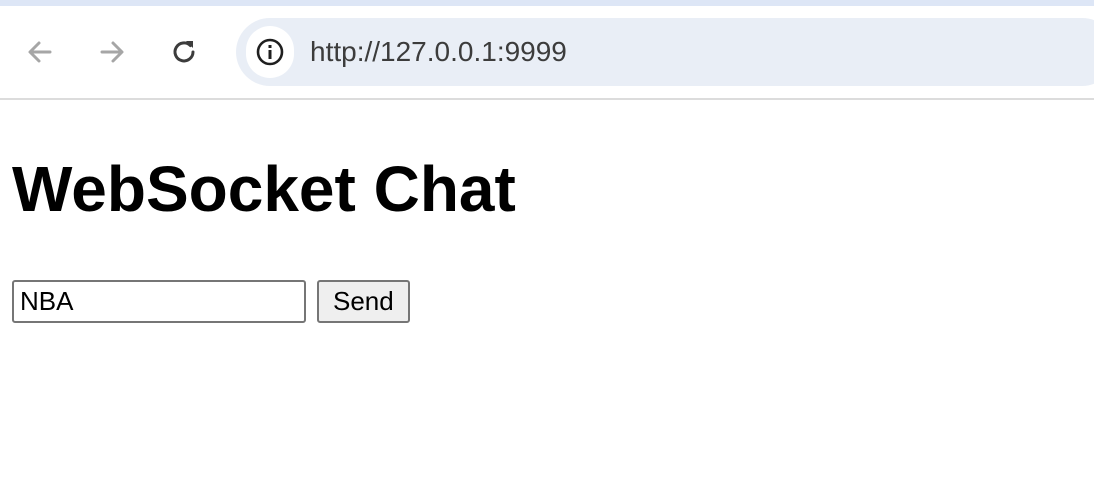  I want to click on back-arrow-icon, so click(40, 52).